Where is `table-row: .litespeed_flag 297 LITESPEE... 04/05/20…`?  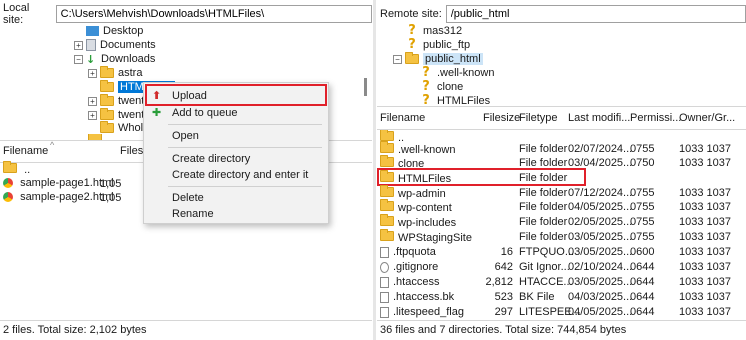 table-row: .litespeed_flag 297 LITESPEE... 04/05/20… is located at coordinates (561, 312).